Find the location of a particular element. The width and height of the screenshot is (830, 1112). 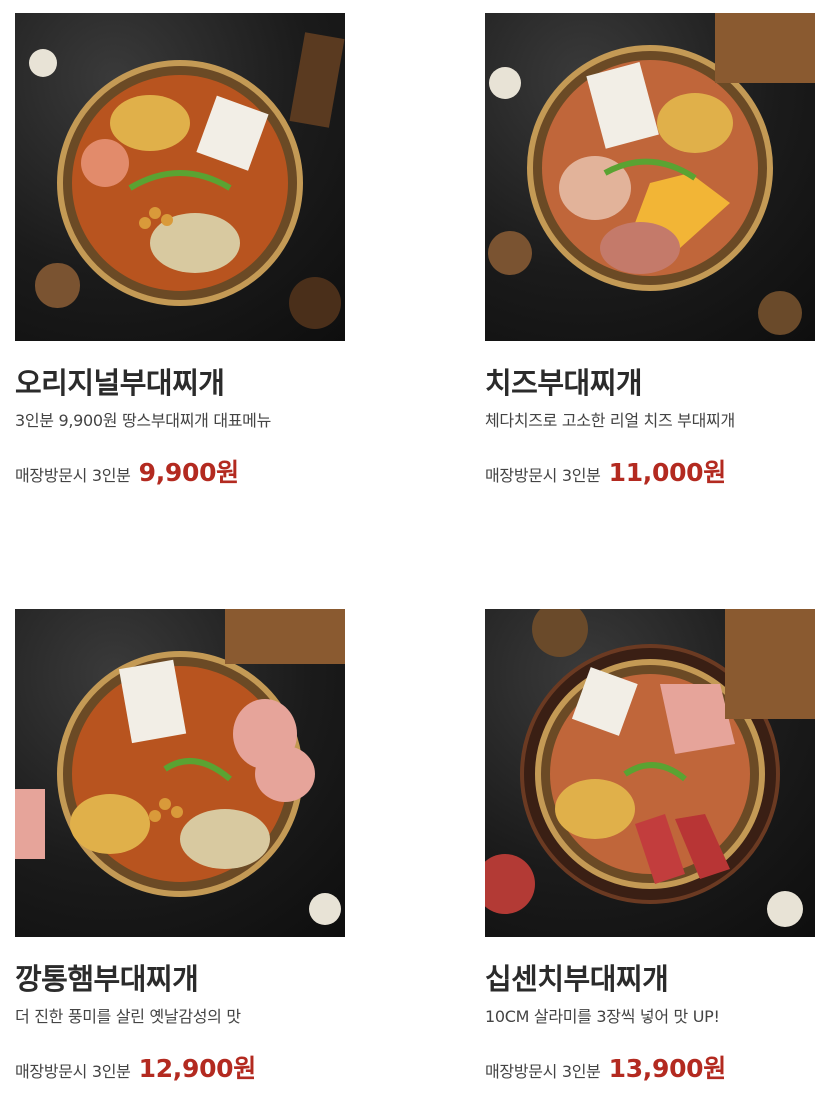

price-row: 매장방문시 3인분 9,900원 is located at coordinates (180, 471).